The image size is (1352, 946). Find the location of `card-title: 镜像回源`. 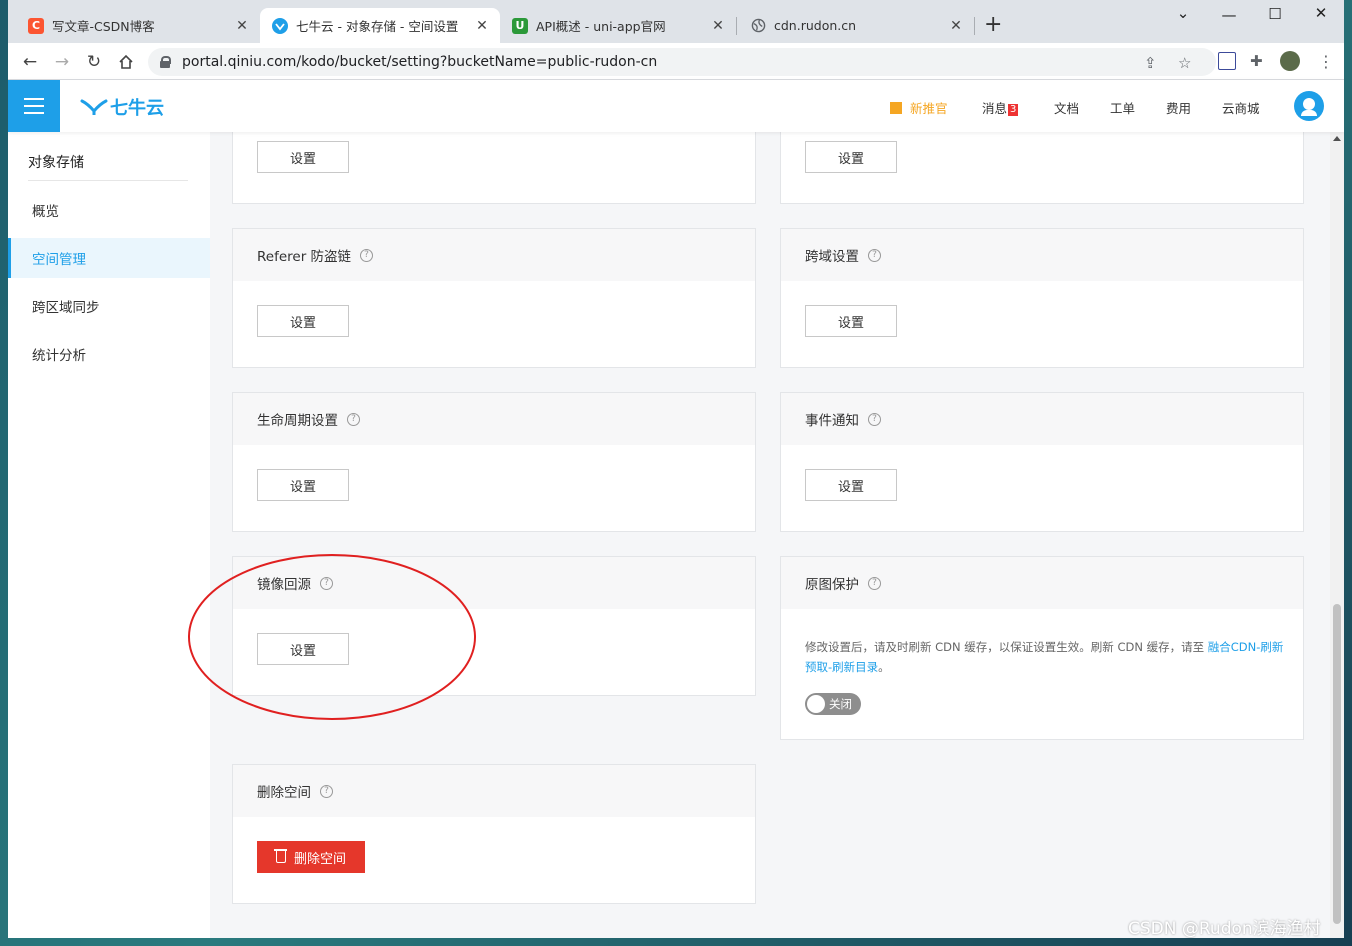

card-title: 镜像回源 is located at coordinates (284, 585).